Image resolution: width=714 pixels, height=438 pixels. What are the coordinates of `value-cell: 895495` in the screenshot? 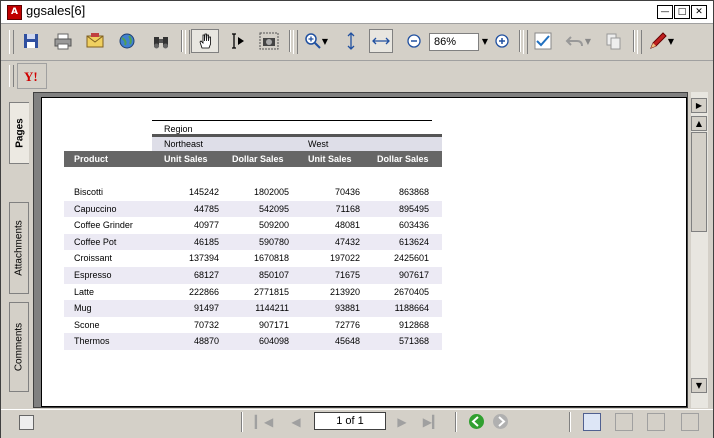 It's located at (413, 208).